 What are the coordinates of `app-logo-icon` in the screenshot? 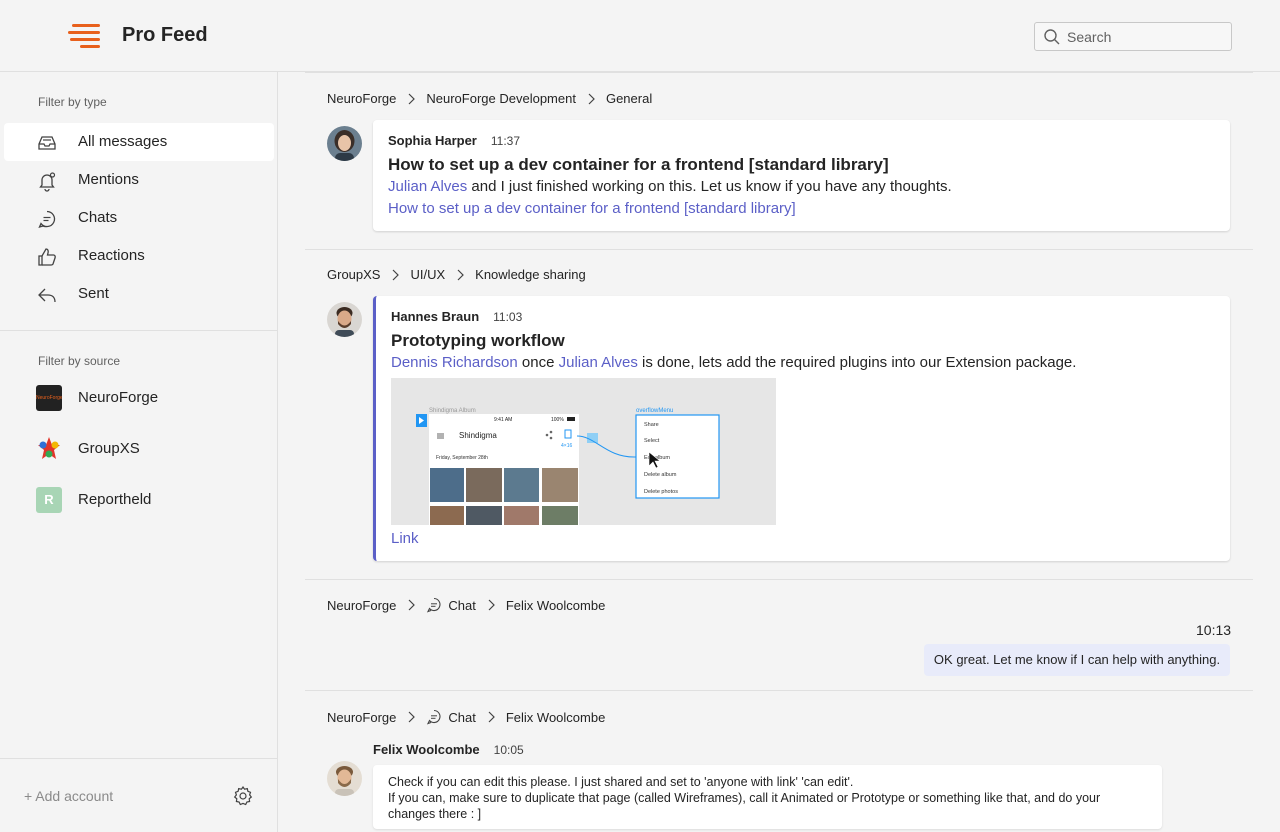 It's located at (85, 37).